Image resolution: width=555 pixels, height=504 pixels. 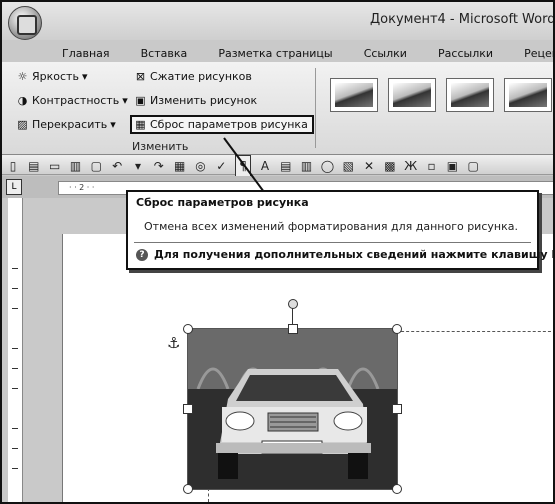 I want to click on anchor-icon: ⚓, so click(x=174, y=343).